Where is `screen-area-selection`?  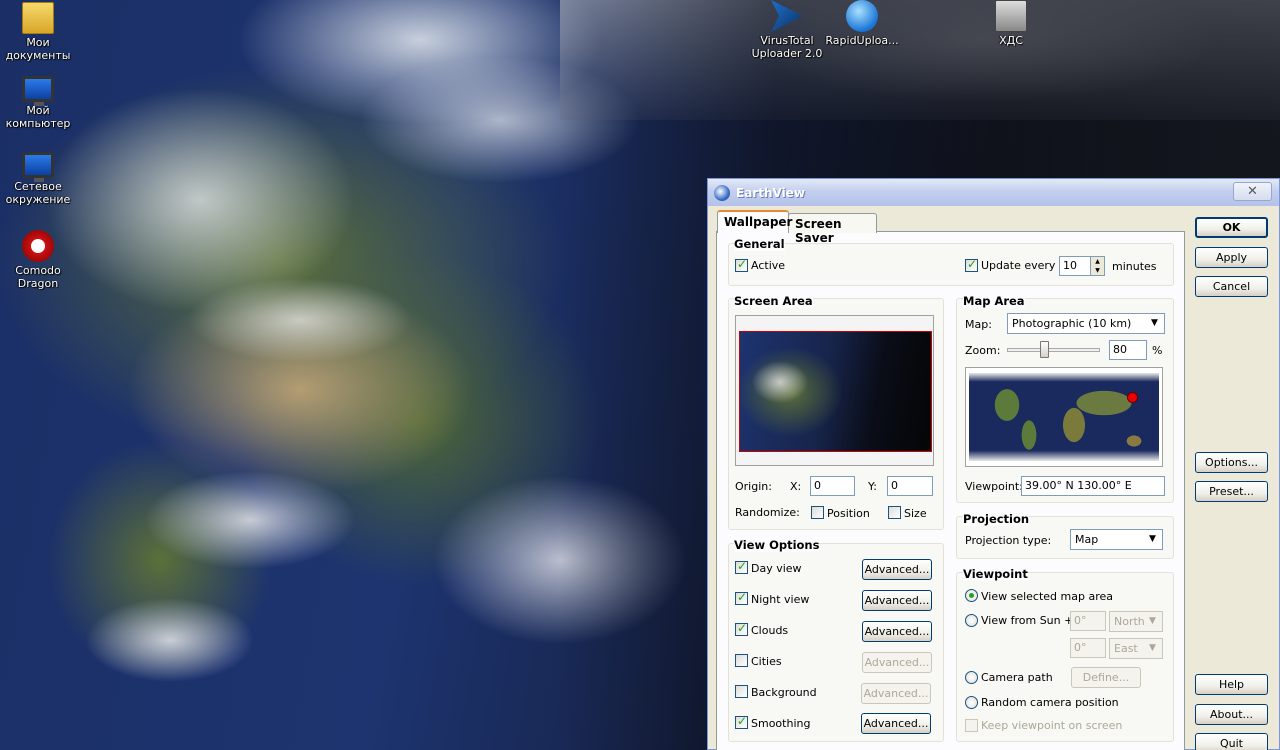 screen-area-selection is located at coordinates (835, 391).